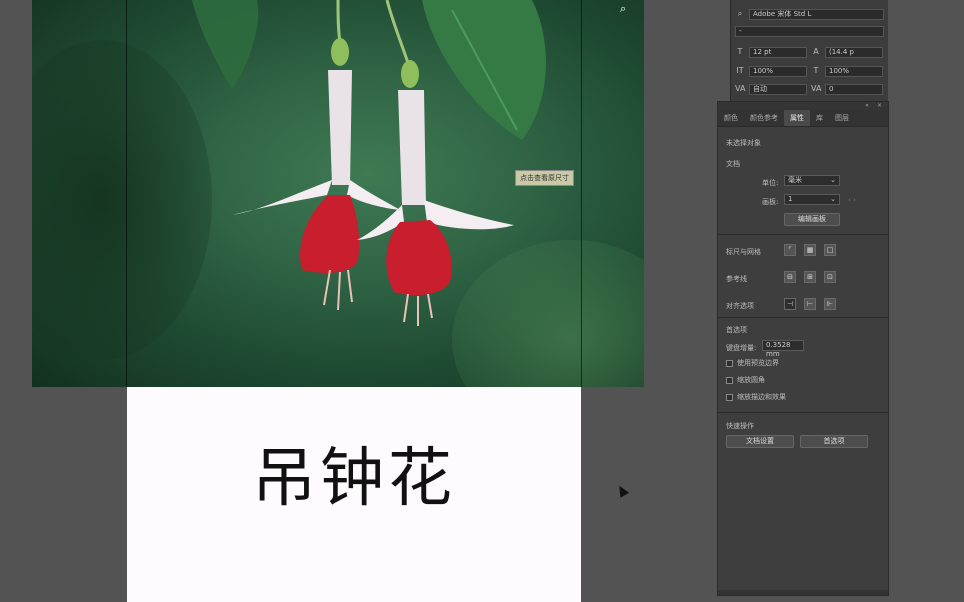 The width and height of the screenshot is (964, 602). Describe the element at coordinates (812, 180) in the screenshot. I see `units-select: 毫米 ⌄` at that location.